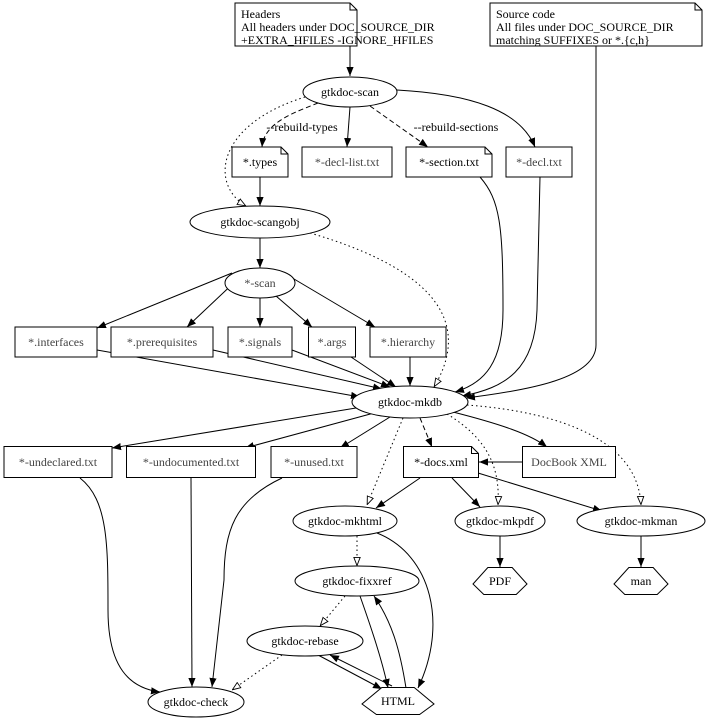  Describe the element at coordinates (246, 582) in the screenshot. I see `edge-unused-to-check` at that location.